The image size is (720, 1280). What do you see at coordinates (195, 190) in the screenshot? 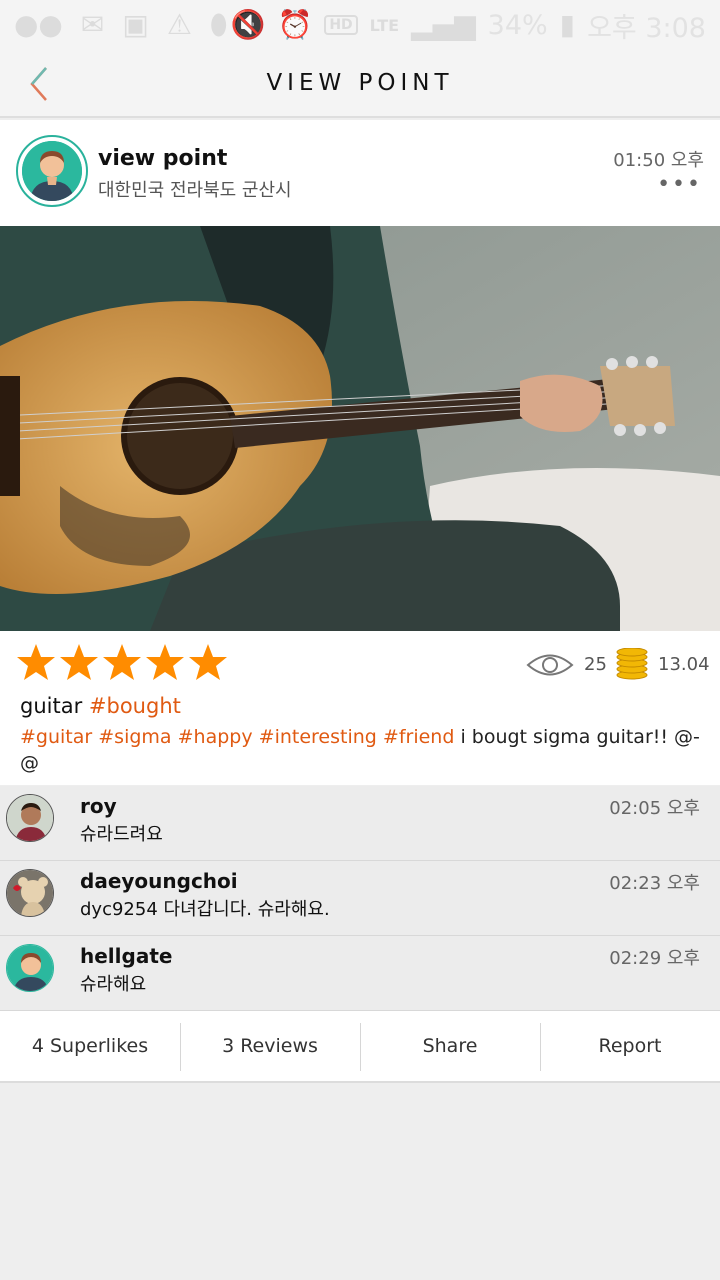
I see `post-location: 대한민국 전라북도 군산시` at bounding box center [195, 190].